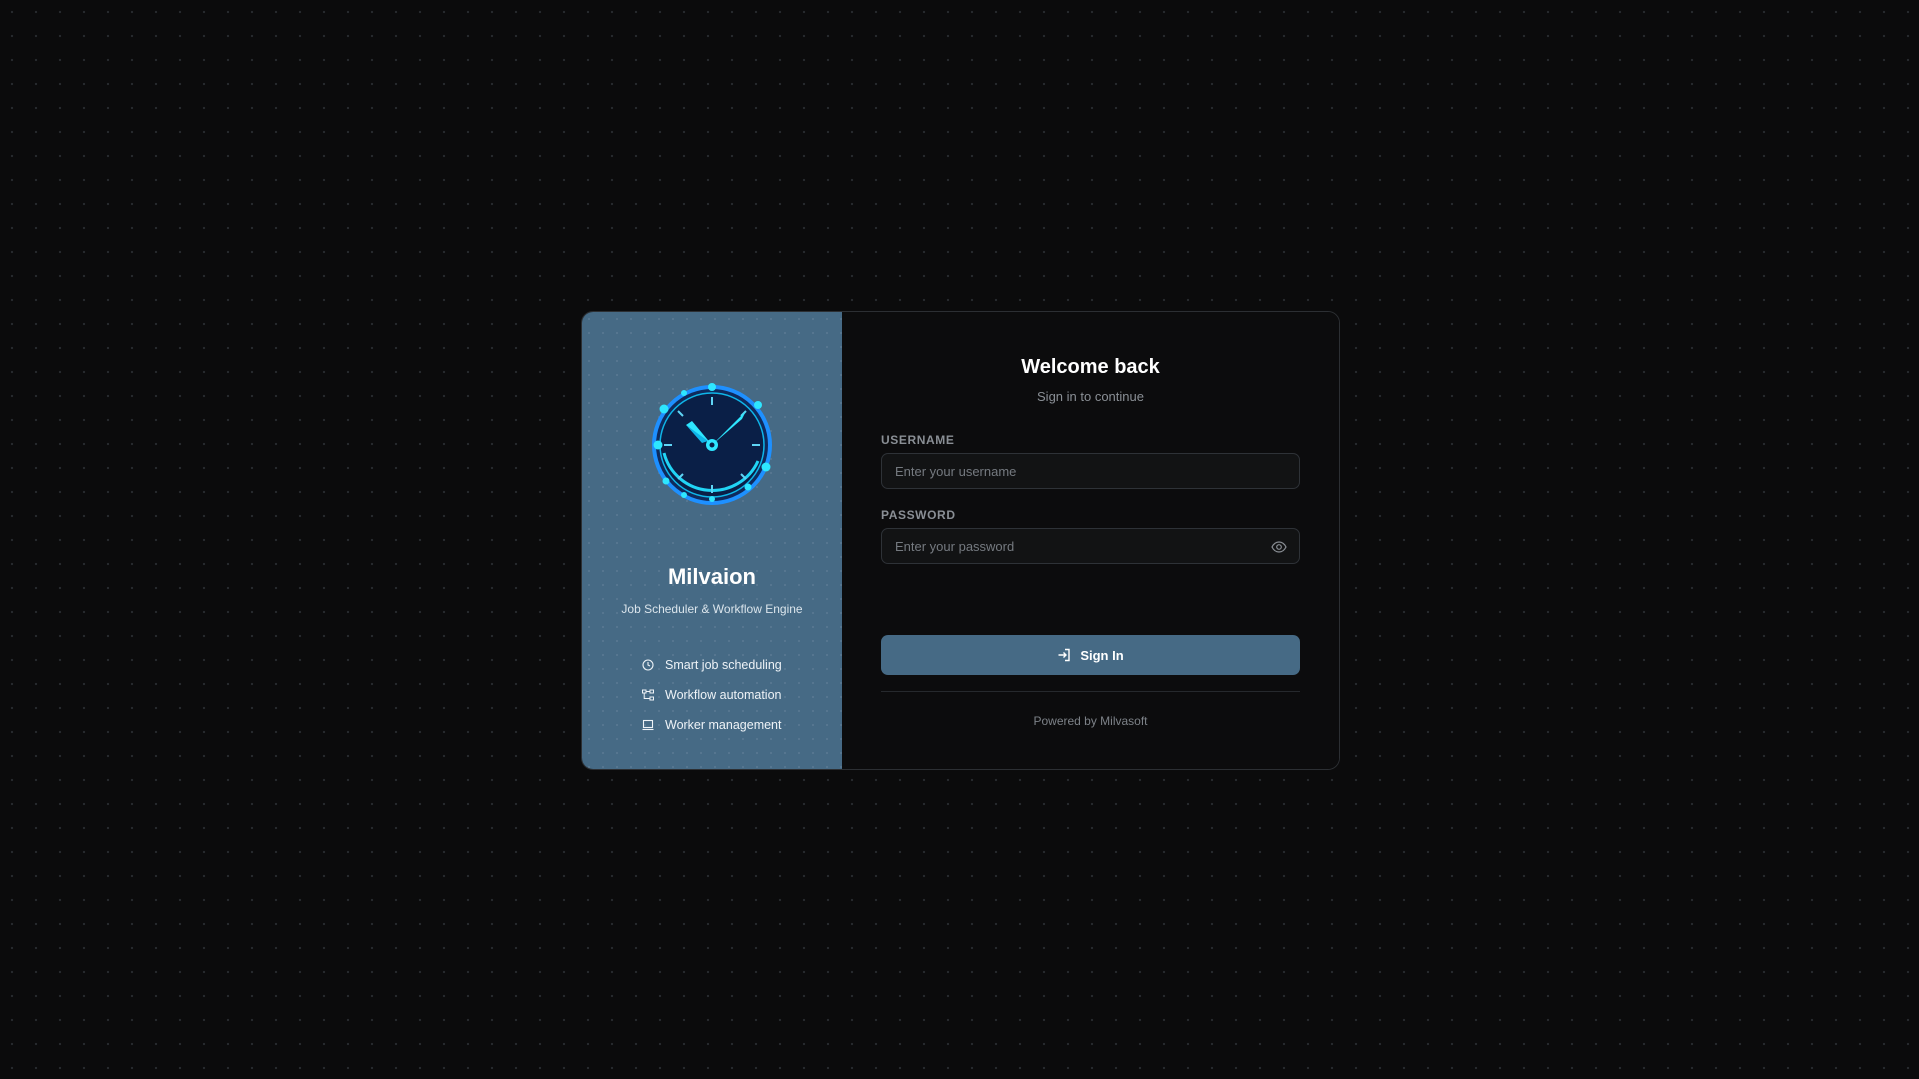  What do you see at coordinates (648, 725) in the screenshot?
I see `monitor-icon` at bounding box center [648, 725].